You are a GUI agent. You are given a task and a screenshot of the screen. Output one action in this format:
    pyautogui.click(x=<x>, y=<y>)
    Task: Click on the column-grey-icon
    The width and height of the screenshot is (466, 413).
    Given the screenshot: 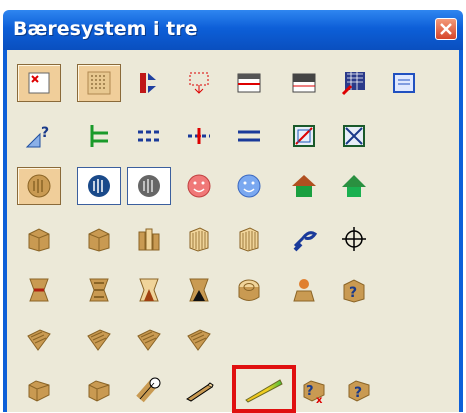 What is the action you would take?
    pyautogui.click(x=149, y=186)
    